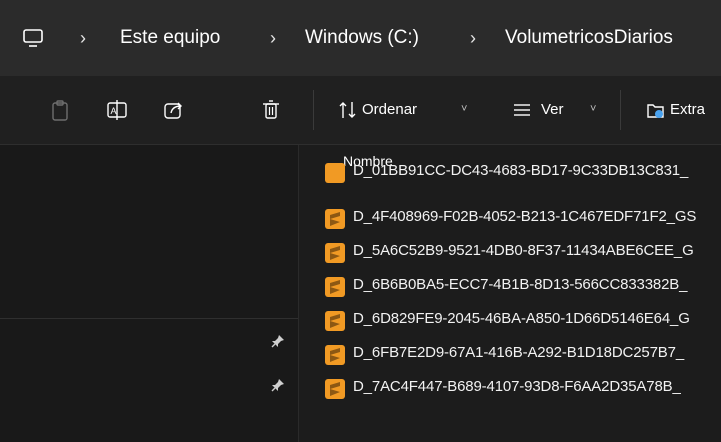 The image size is (721, 442). I want to click on rename-button: A, so click(117, 110).